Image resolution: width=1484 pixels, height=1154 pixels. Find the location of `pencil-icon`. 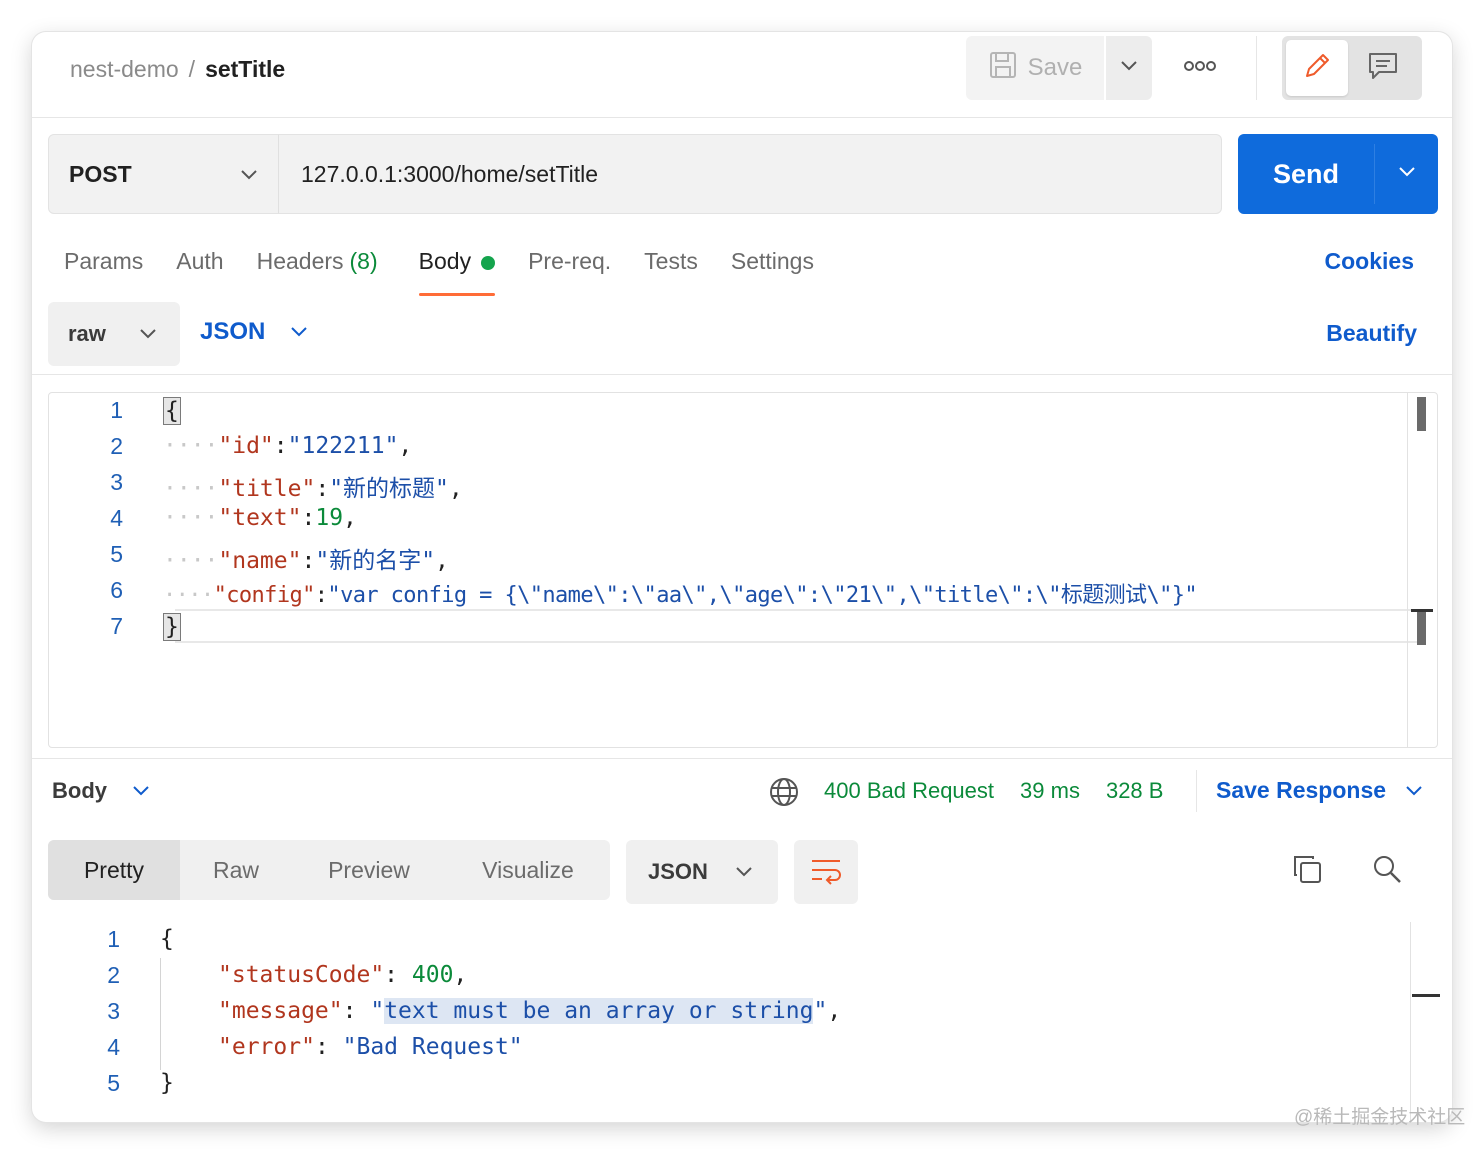

pencil-icon is located at coordinates (1317, 68).